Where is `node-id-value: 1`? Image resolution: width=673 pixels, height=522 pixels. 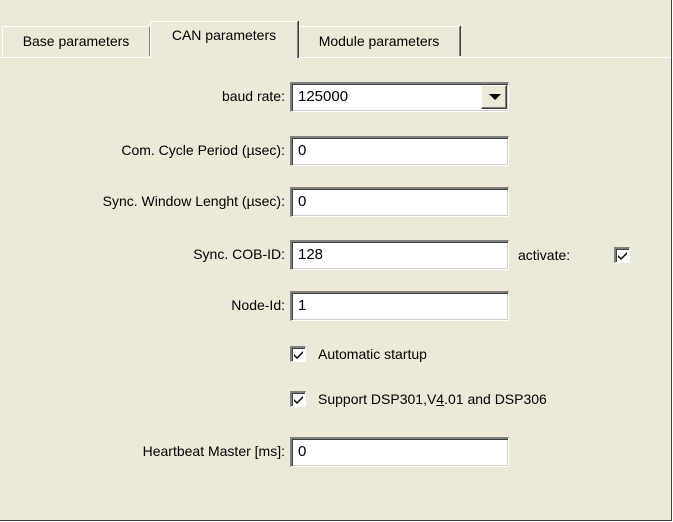
node-id-value: 1 is located at coordinates (302, 305).